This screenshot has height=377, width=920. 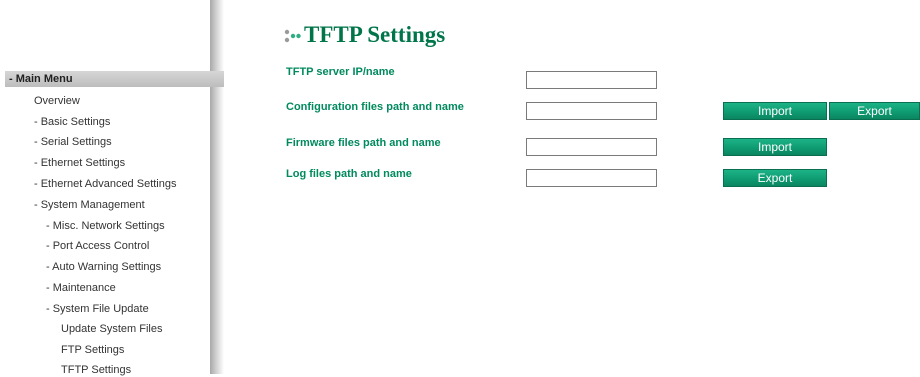 I want to click on menu-item-update-system-files: Update System Files, so click(x=111, y=329).